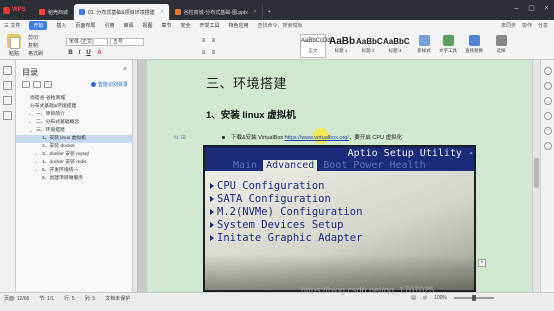  What do you see at coordinates (33, 45) in the screenshot?
I see `copy-button: 复制` at bounding box center [33, 45].